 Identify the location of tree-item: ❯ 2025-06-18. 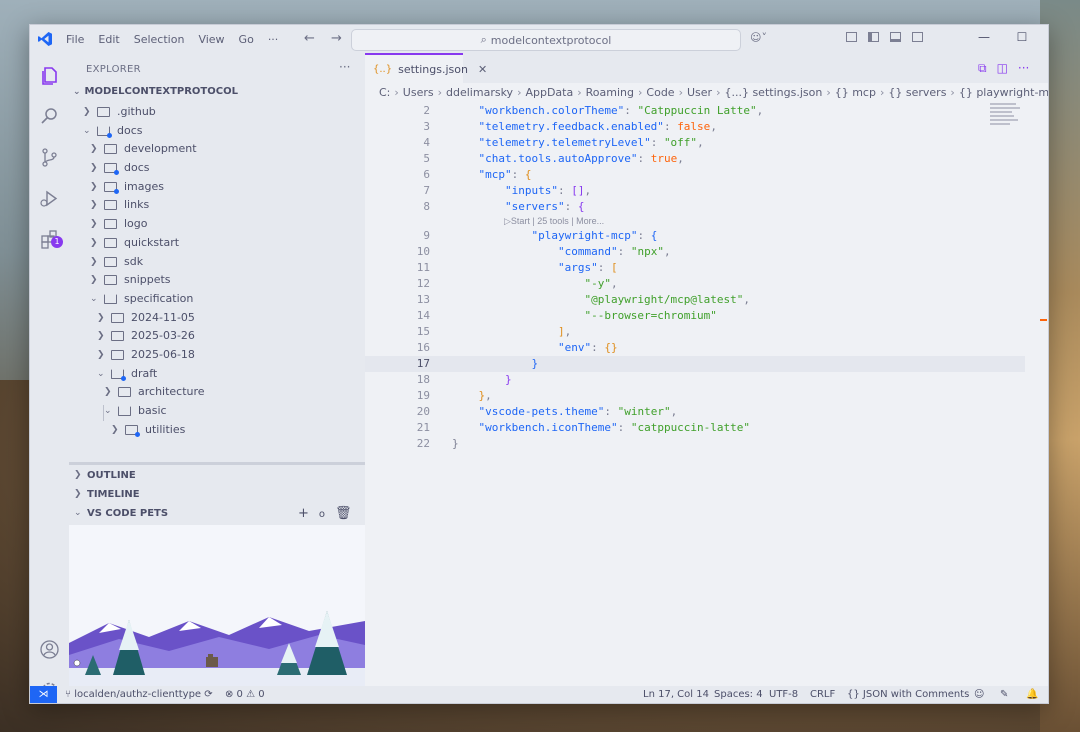
(217, 355).